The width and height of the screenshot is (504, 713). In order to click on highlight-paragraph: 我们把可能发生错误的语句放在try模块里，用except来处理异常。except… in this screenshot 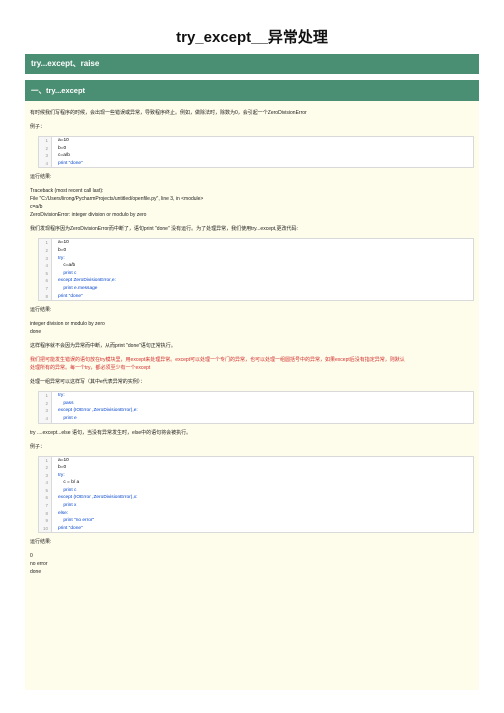, I will do `click(217, 360)`.